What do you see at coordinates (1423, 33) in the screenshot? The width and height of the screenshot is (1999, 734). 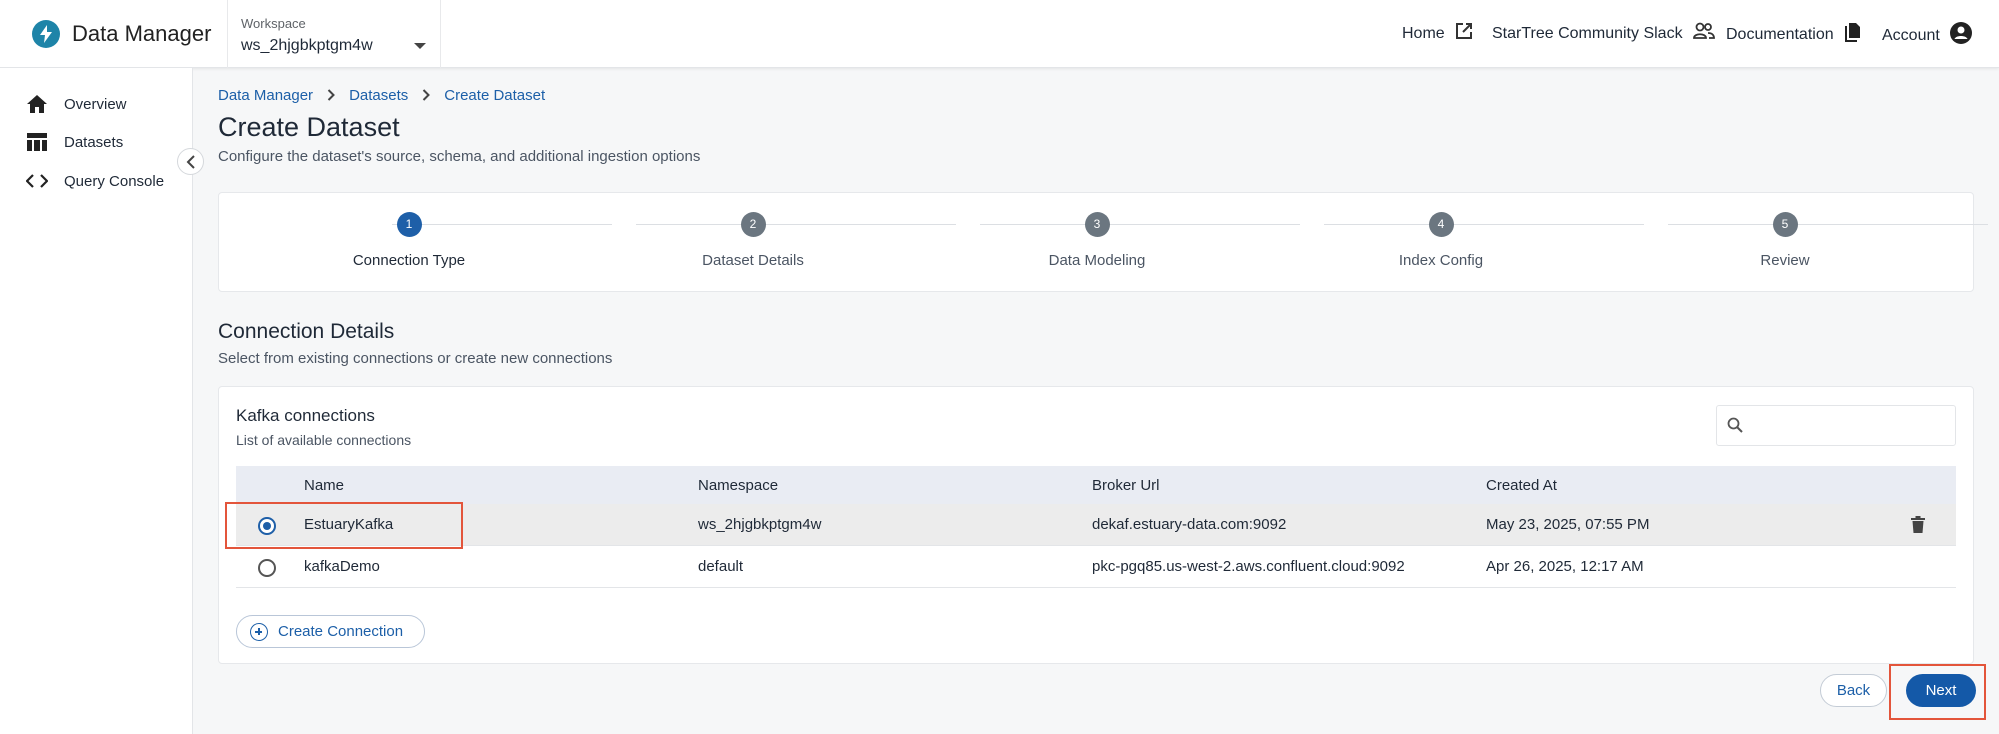 I see `nav-home-label: Home` at bounding box center [1423, 33].